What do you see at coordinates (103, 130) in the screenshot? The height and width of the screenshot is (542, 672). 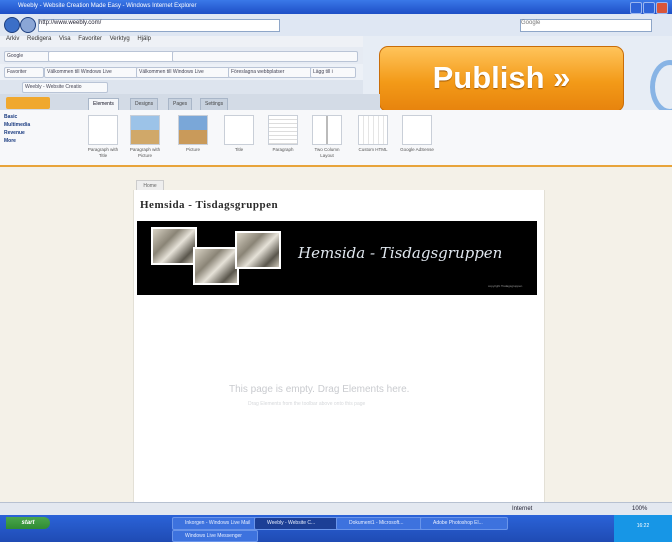 I see `paragraph-with-title-icon` at bounding box center [103, 130].